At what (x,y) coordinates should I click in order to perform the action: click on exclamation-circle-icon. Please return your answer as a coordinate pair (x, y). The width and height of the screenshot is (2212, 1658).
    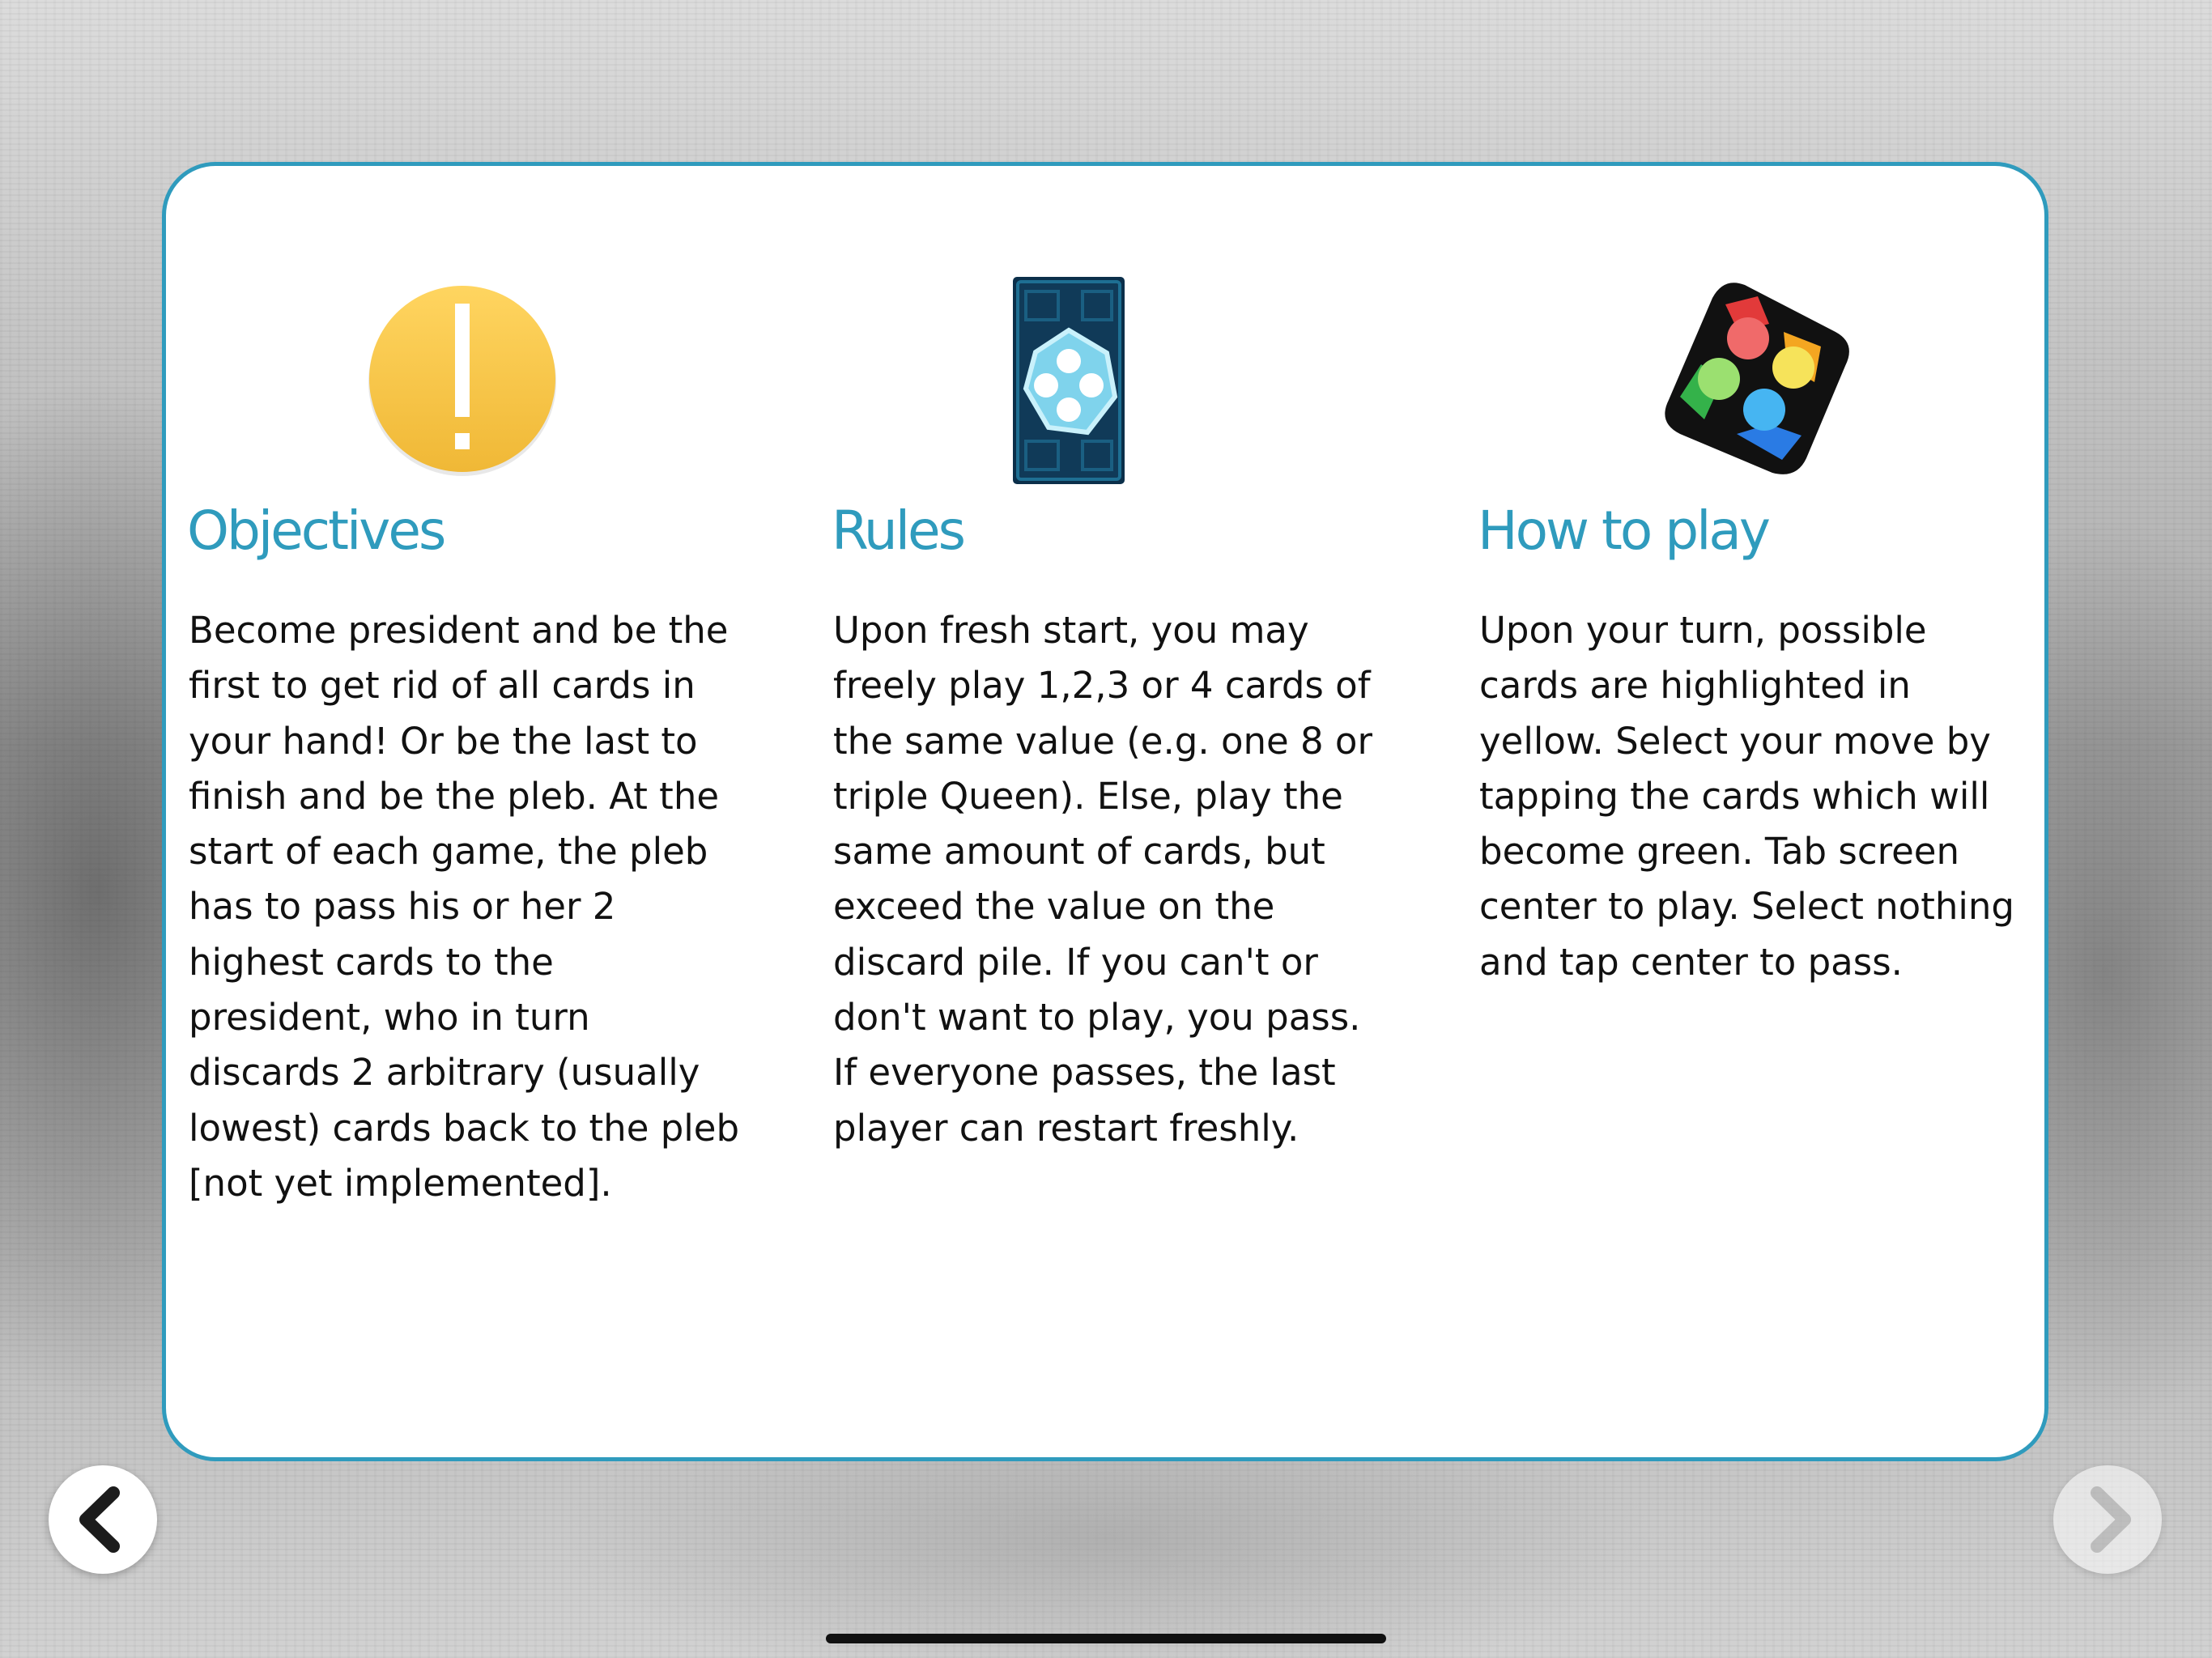
    Looking at the image, I should click on (471, 388).